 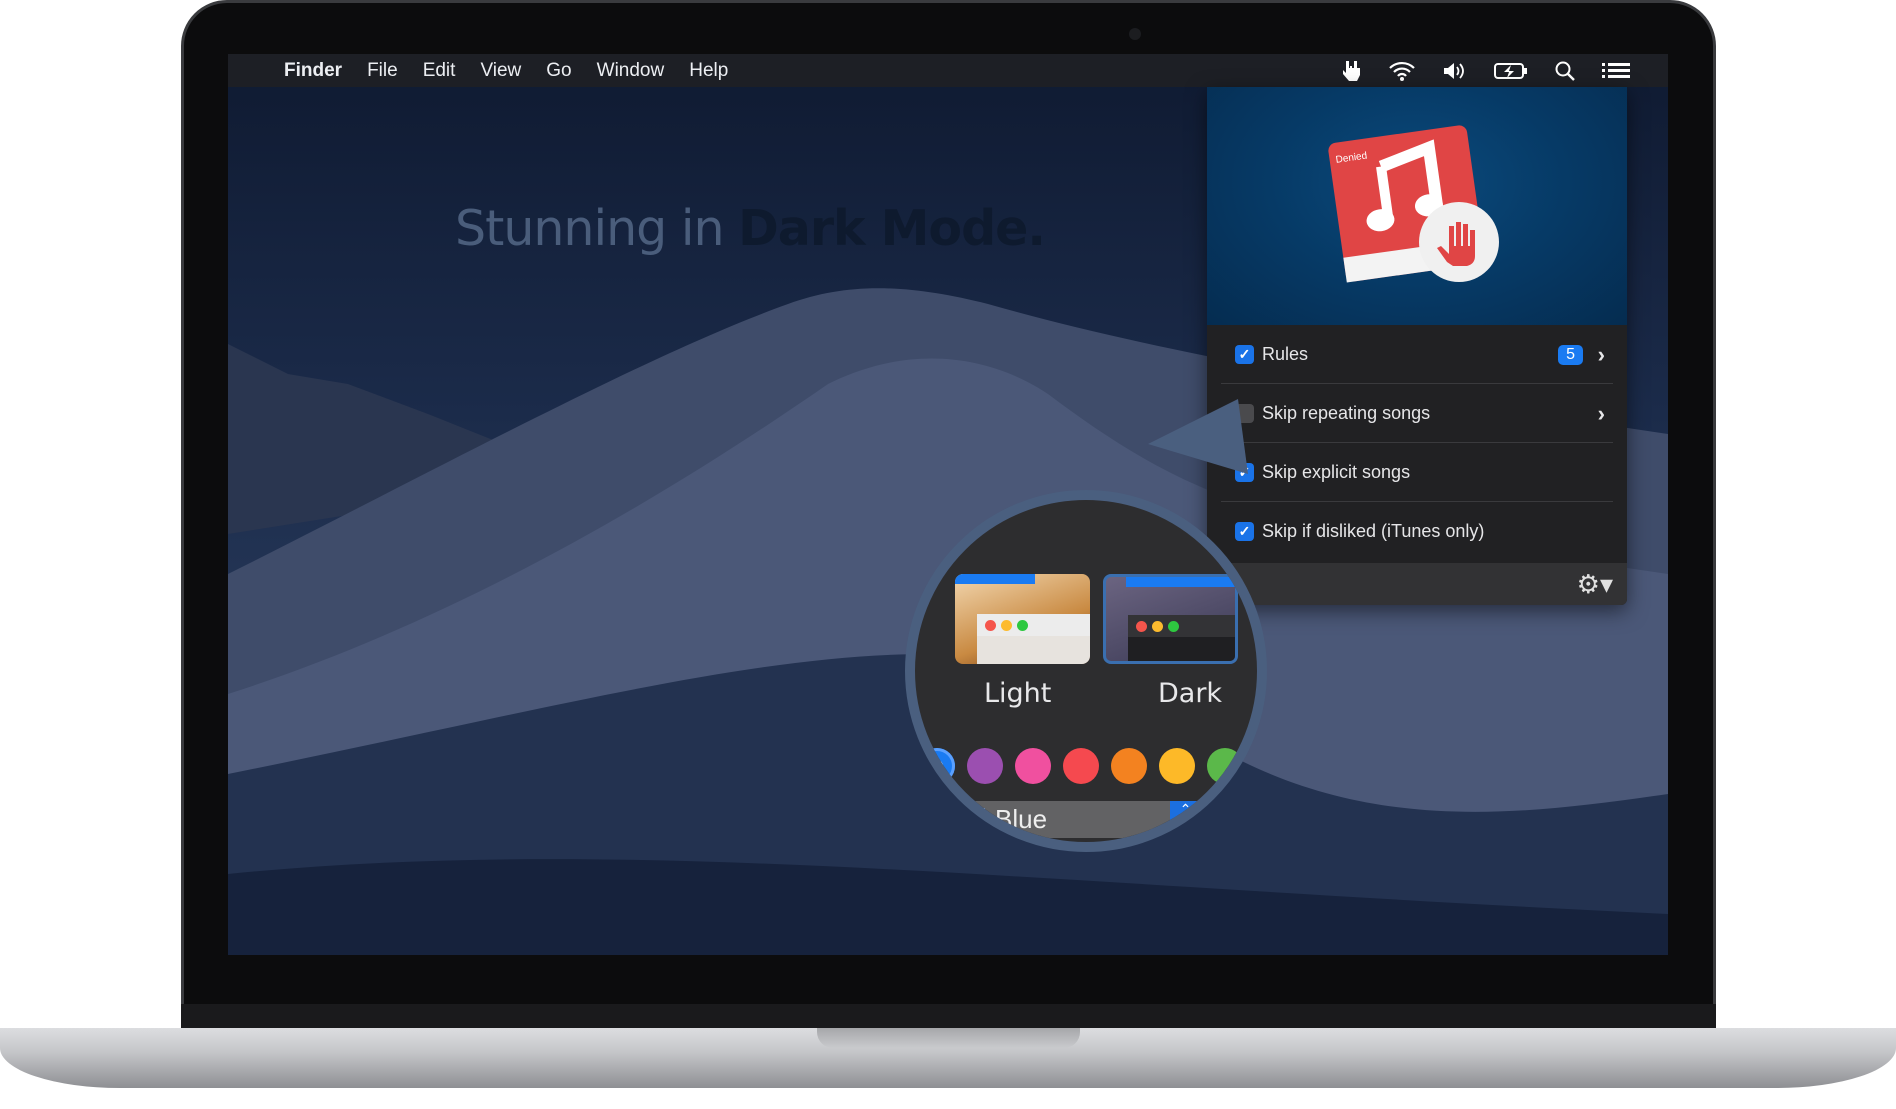 What do you see at coordinates (1058, 819) in the screenshot?
I see `highlight-color-popup: Blue ⌃ ⌄` at bounding box center [1058, 819].